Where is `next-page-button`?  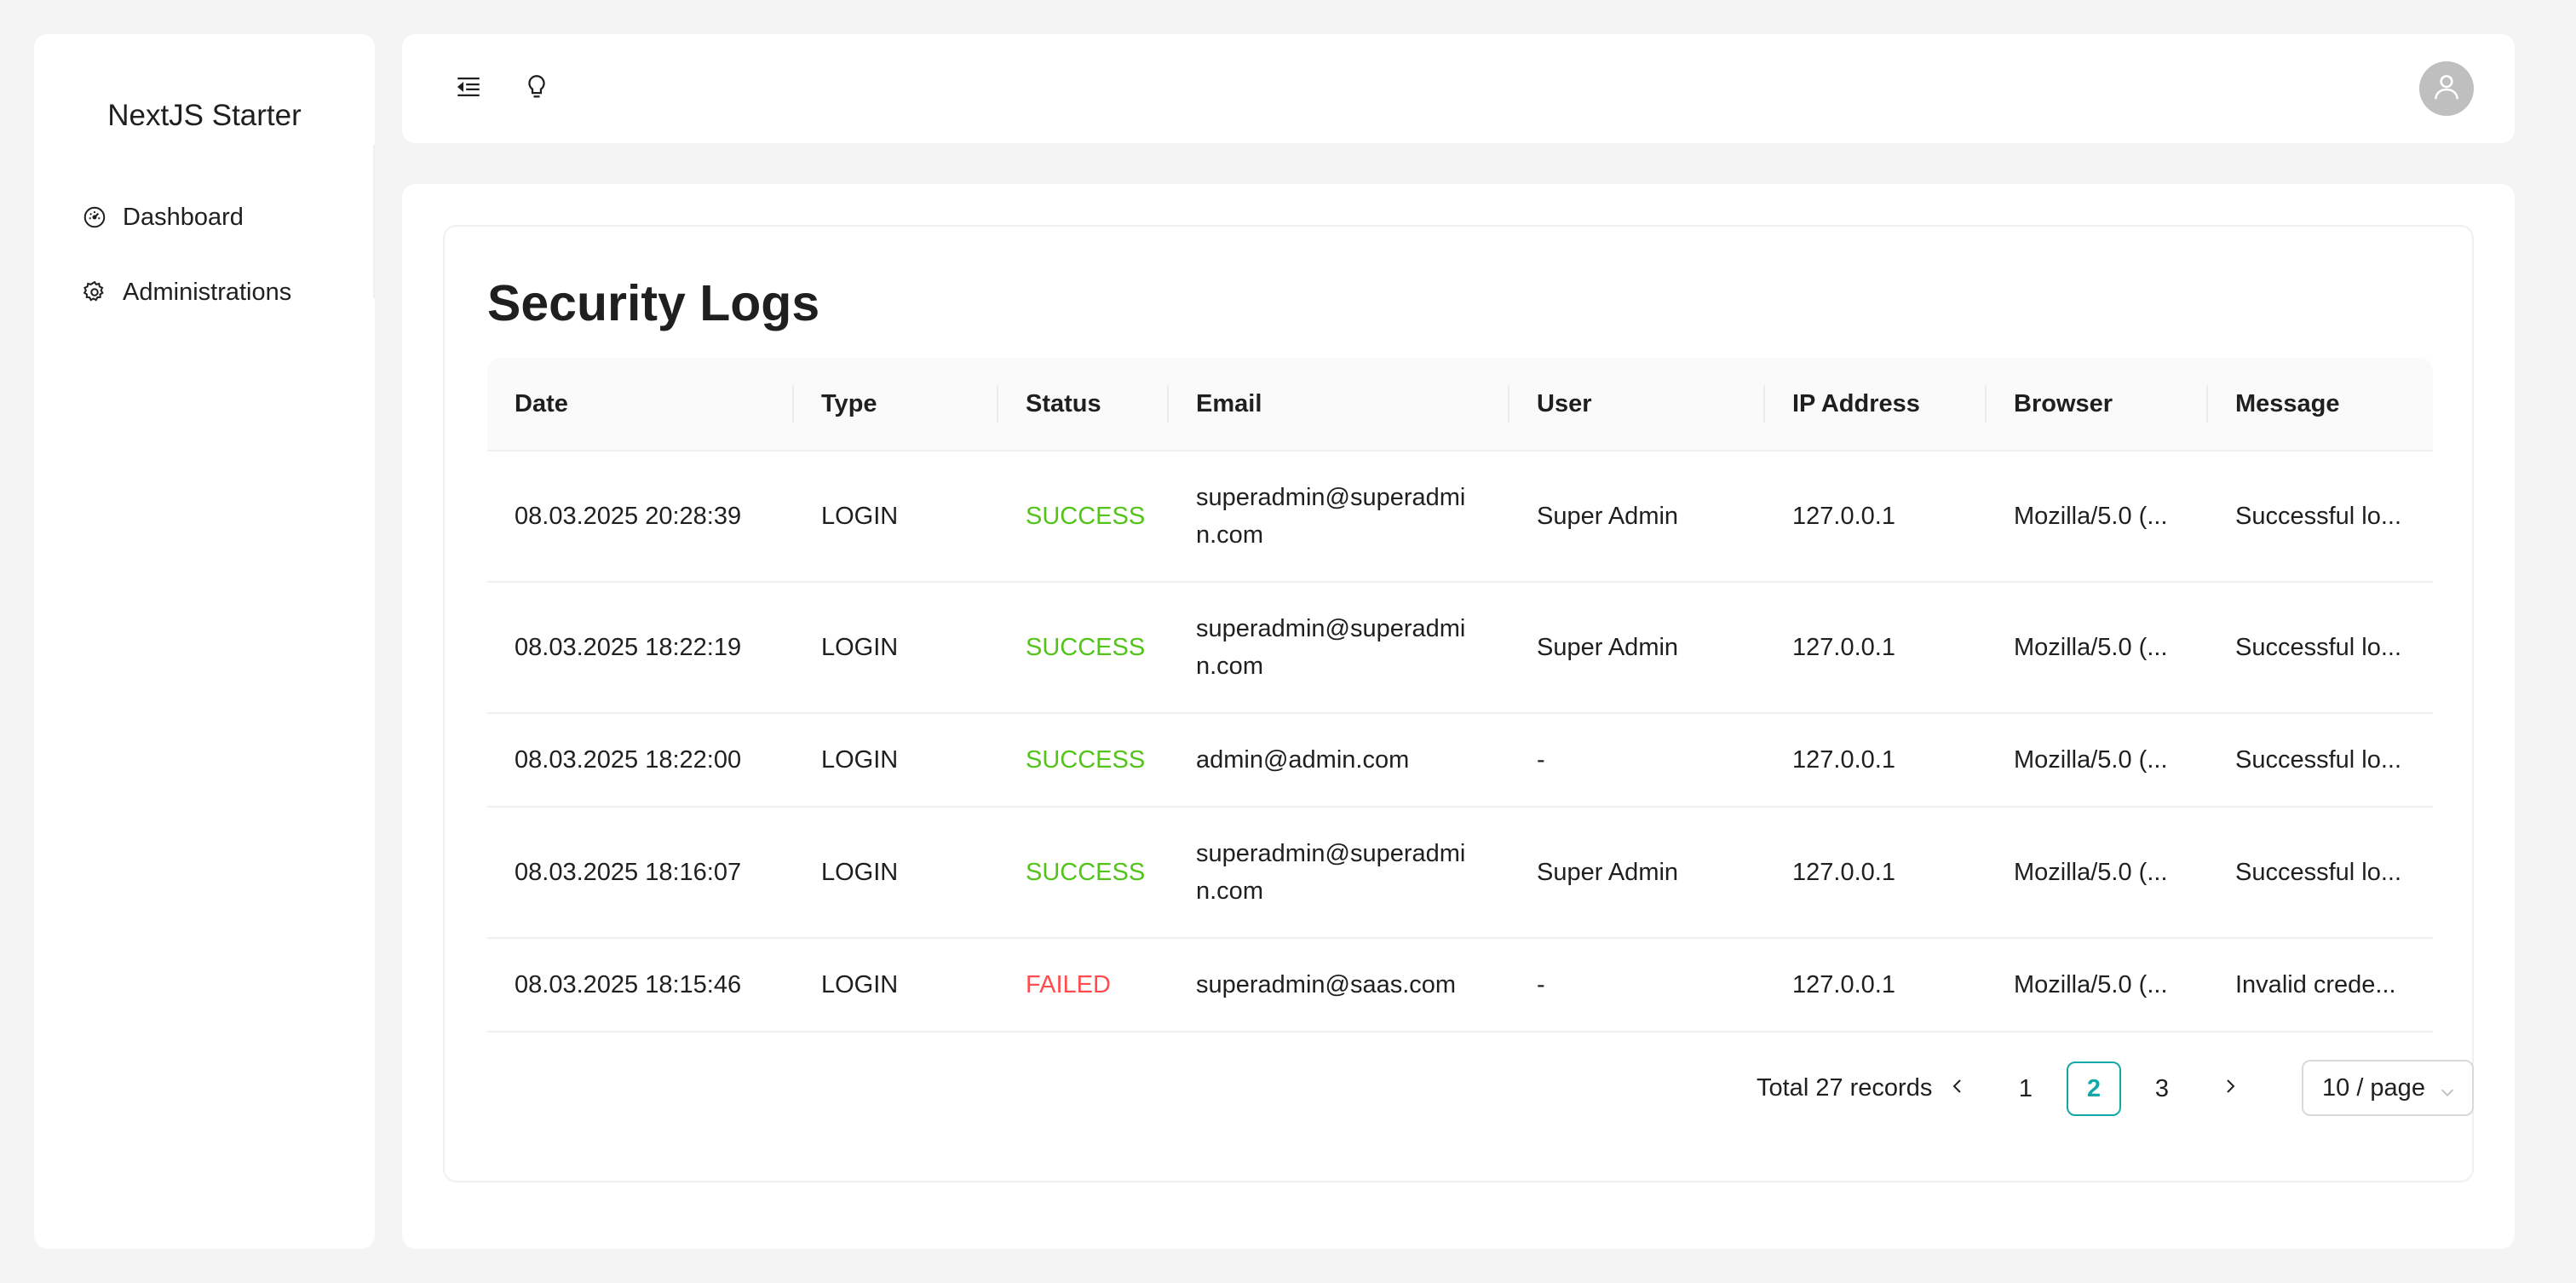 next-page-button is located at coordinates (2230, 1088).